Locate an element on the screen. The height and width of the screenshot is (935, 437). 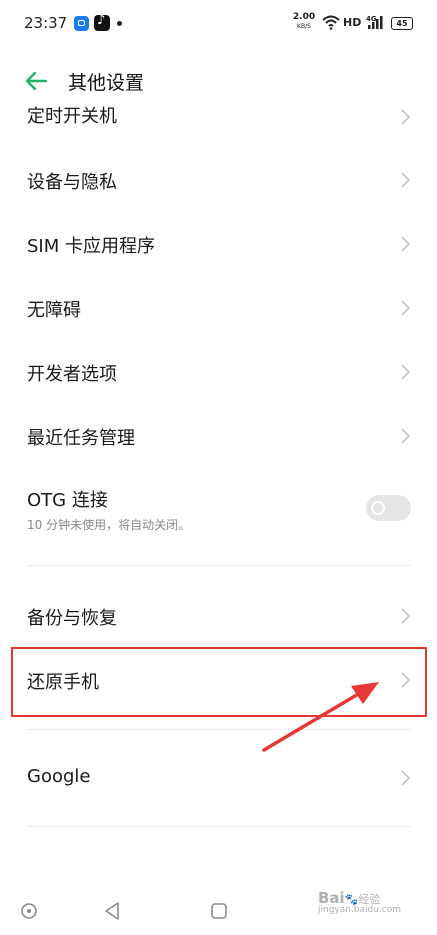
settings-item-label: 无障碍 is located at coordinates (54, 310).